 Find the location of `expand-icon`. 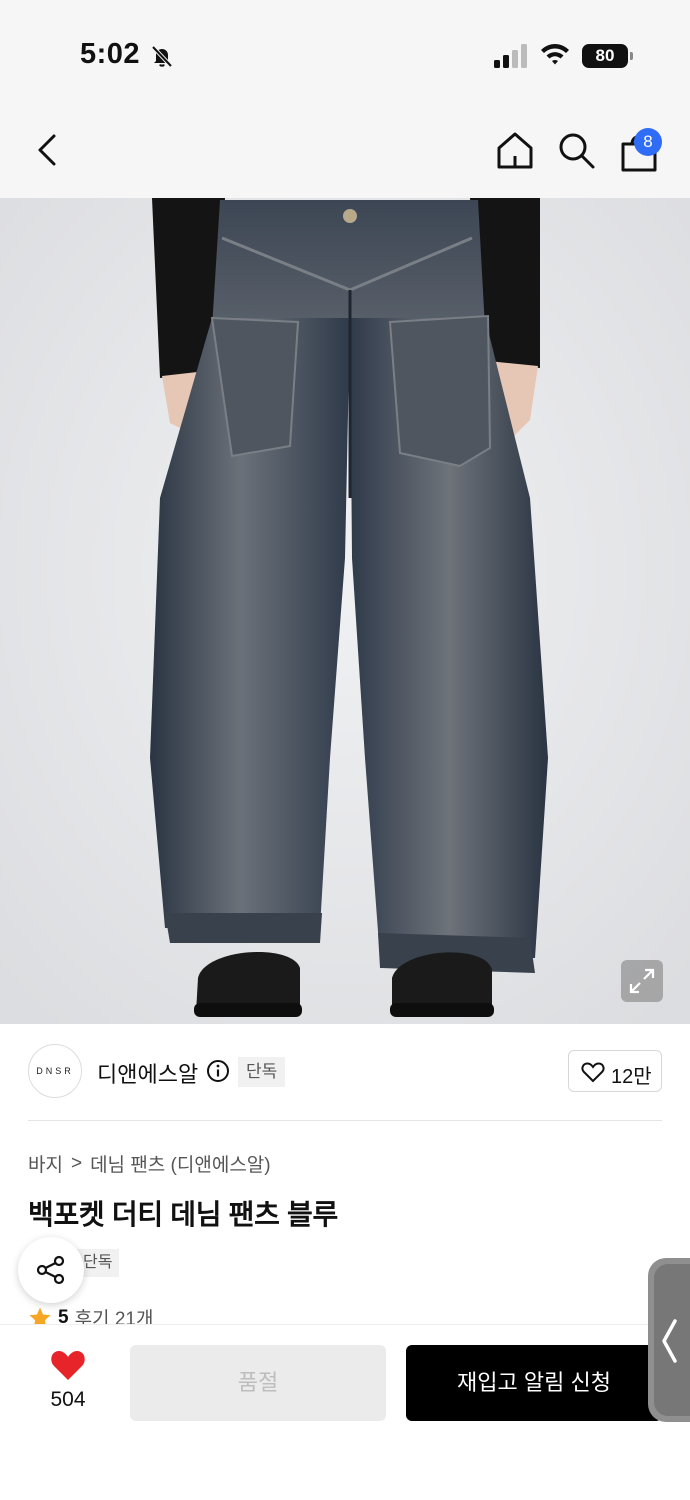

expand-icon is located at coordinates (642, 981).